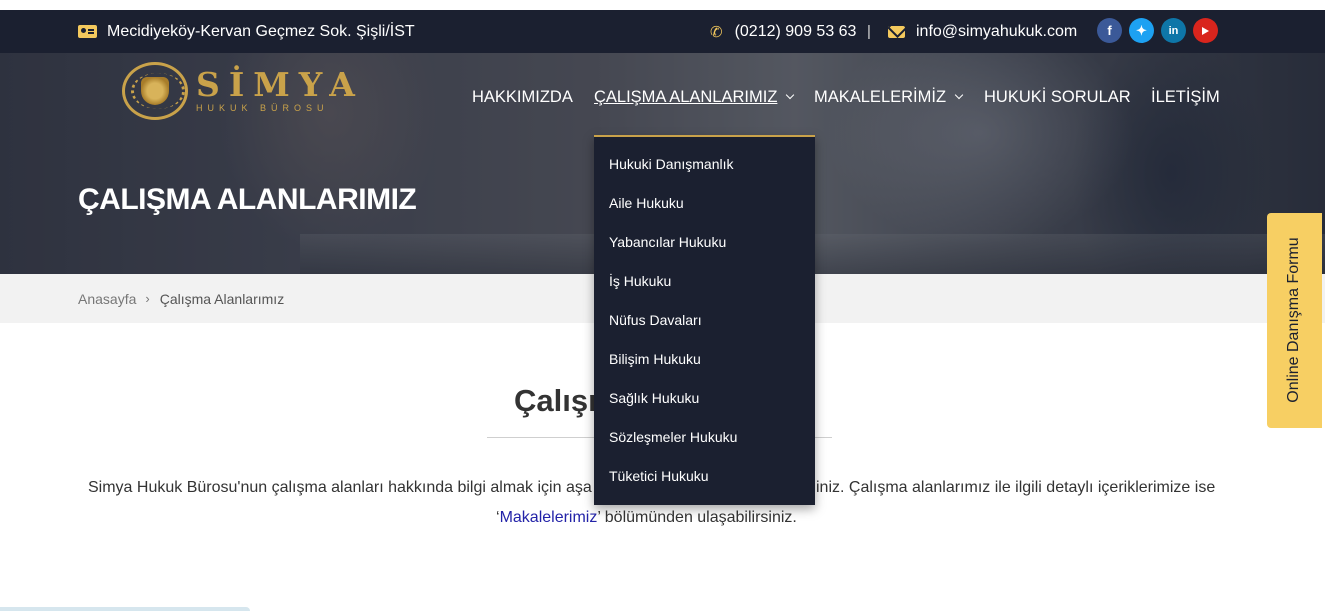 The image size is (1325, 611). I want to click on address-text: Mecidiyeköy-Kervan Geçmez Sok. Şişli/İST, so click(261, 31).